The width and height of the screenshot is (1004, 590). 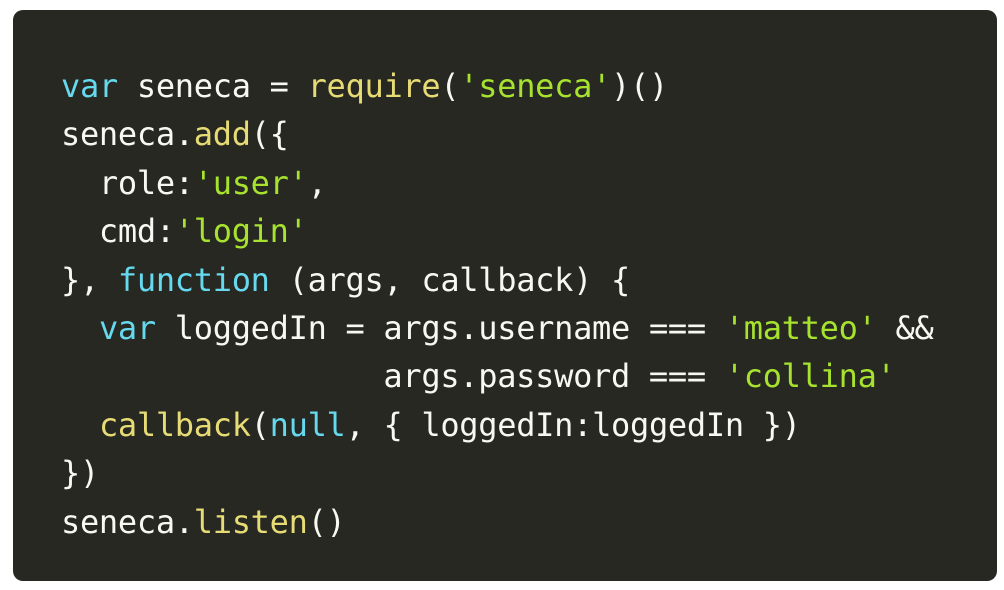 I want to click on token: seneca =, so click(x=212, y=86).